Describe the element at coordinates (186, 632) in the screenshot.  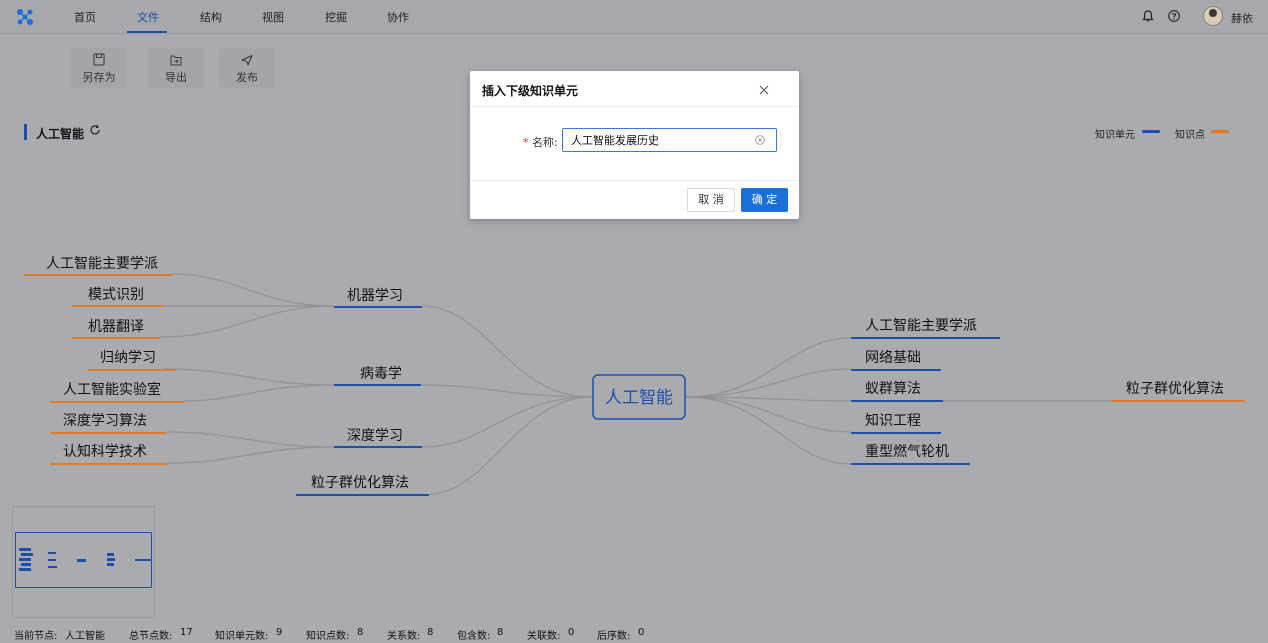
I see `stat-total-nodes: 17` at that location.